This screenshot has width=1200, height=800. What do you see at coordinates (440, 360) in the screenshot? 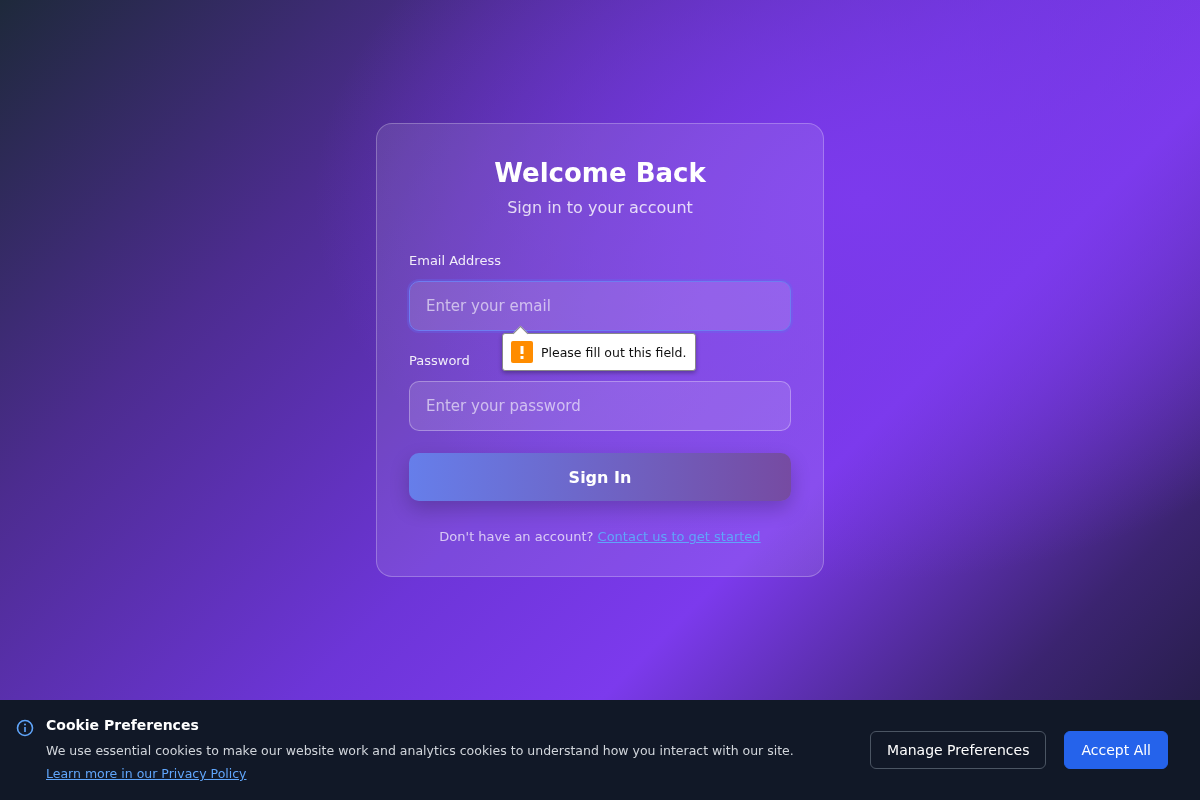
I see `field-label: Password` at bounding box center [440, 360].